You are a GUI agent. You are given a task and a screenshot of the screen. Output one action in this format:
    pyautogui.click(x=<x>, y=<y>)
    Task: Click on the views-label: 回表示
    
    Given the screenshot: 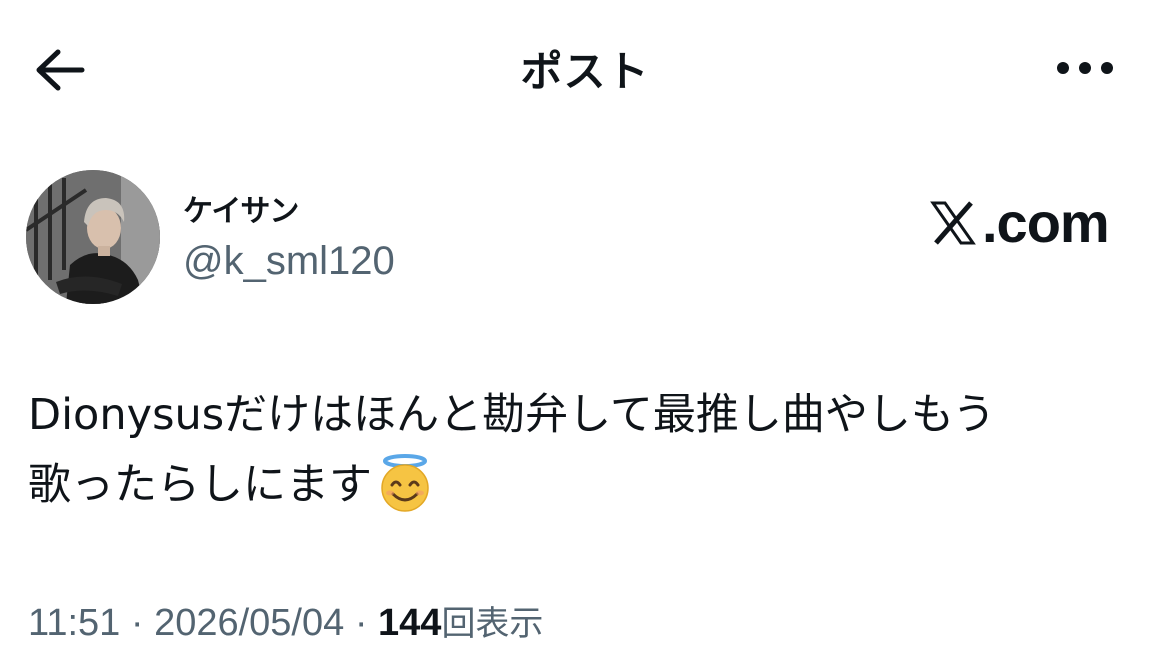 What is the action you would take?
    pyautogui.click(x=492, y=624)
    